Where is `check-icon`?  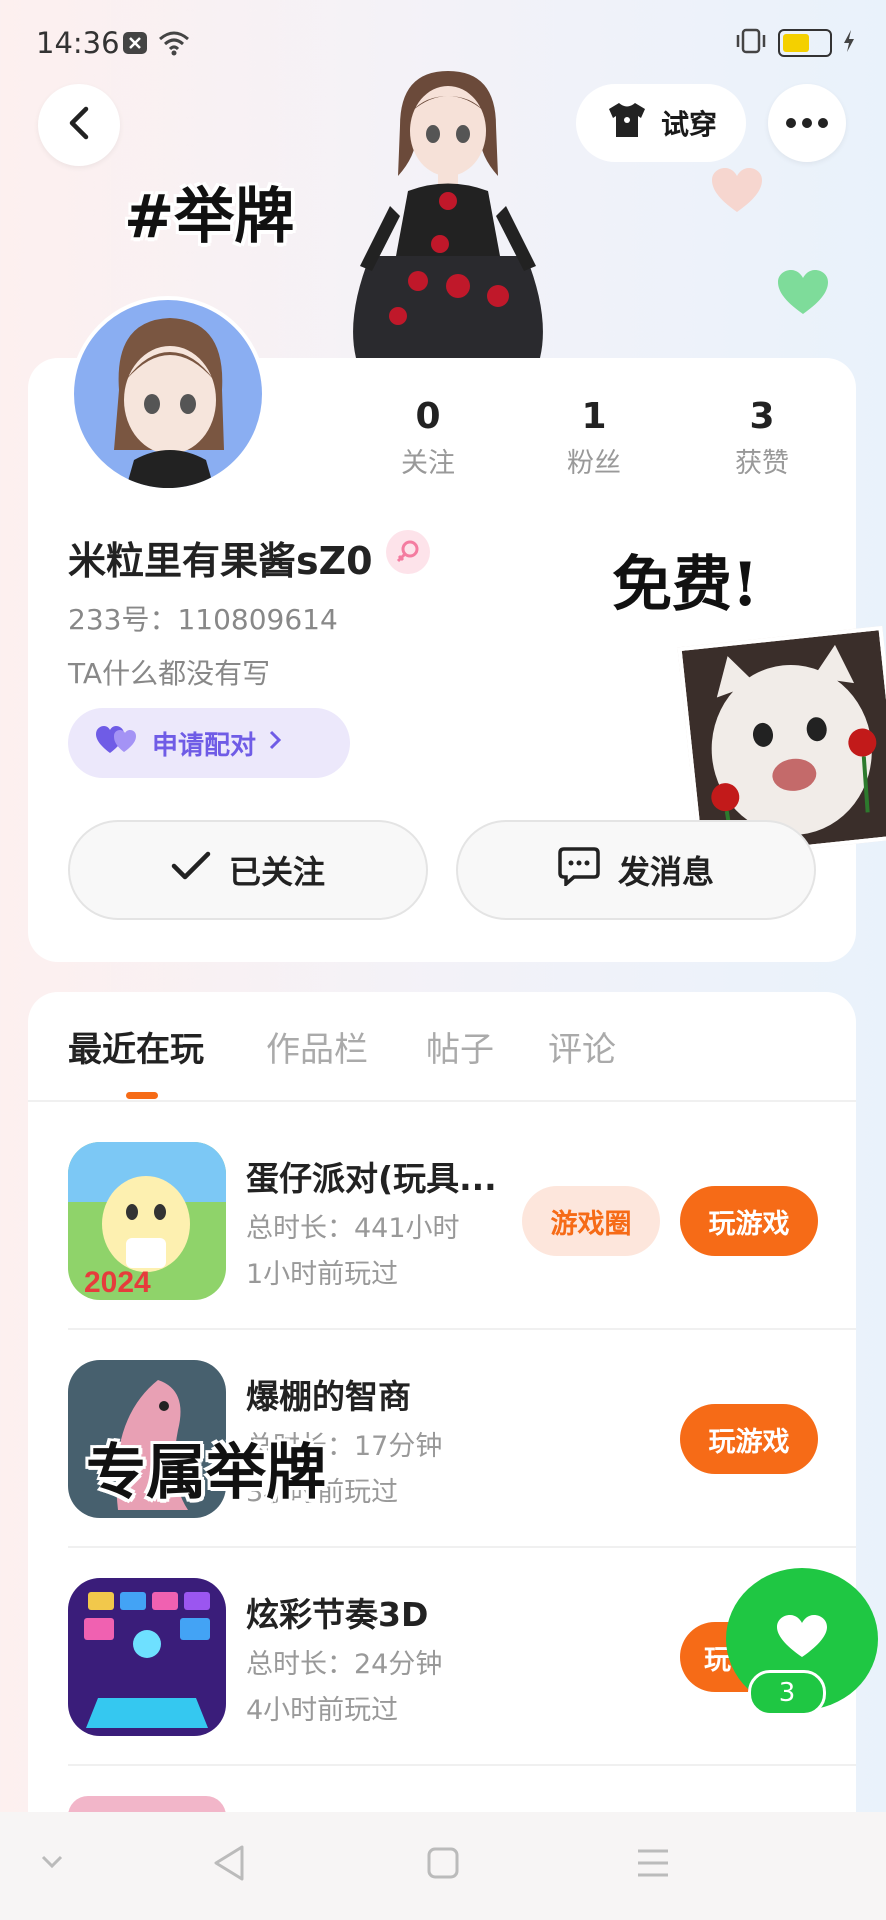
check-icon is located at coordinates (191, 870).